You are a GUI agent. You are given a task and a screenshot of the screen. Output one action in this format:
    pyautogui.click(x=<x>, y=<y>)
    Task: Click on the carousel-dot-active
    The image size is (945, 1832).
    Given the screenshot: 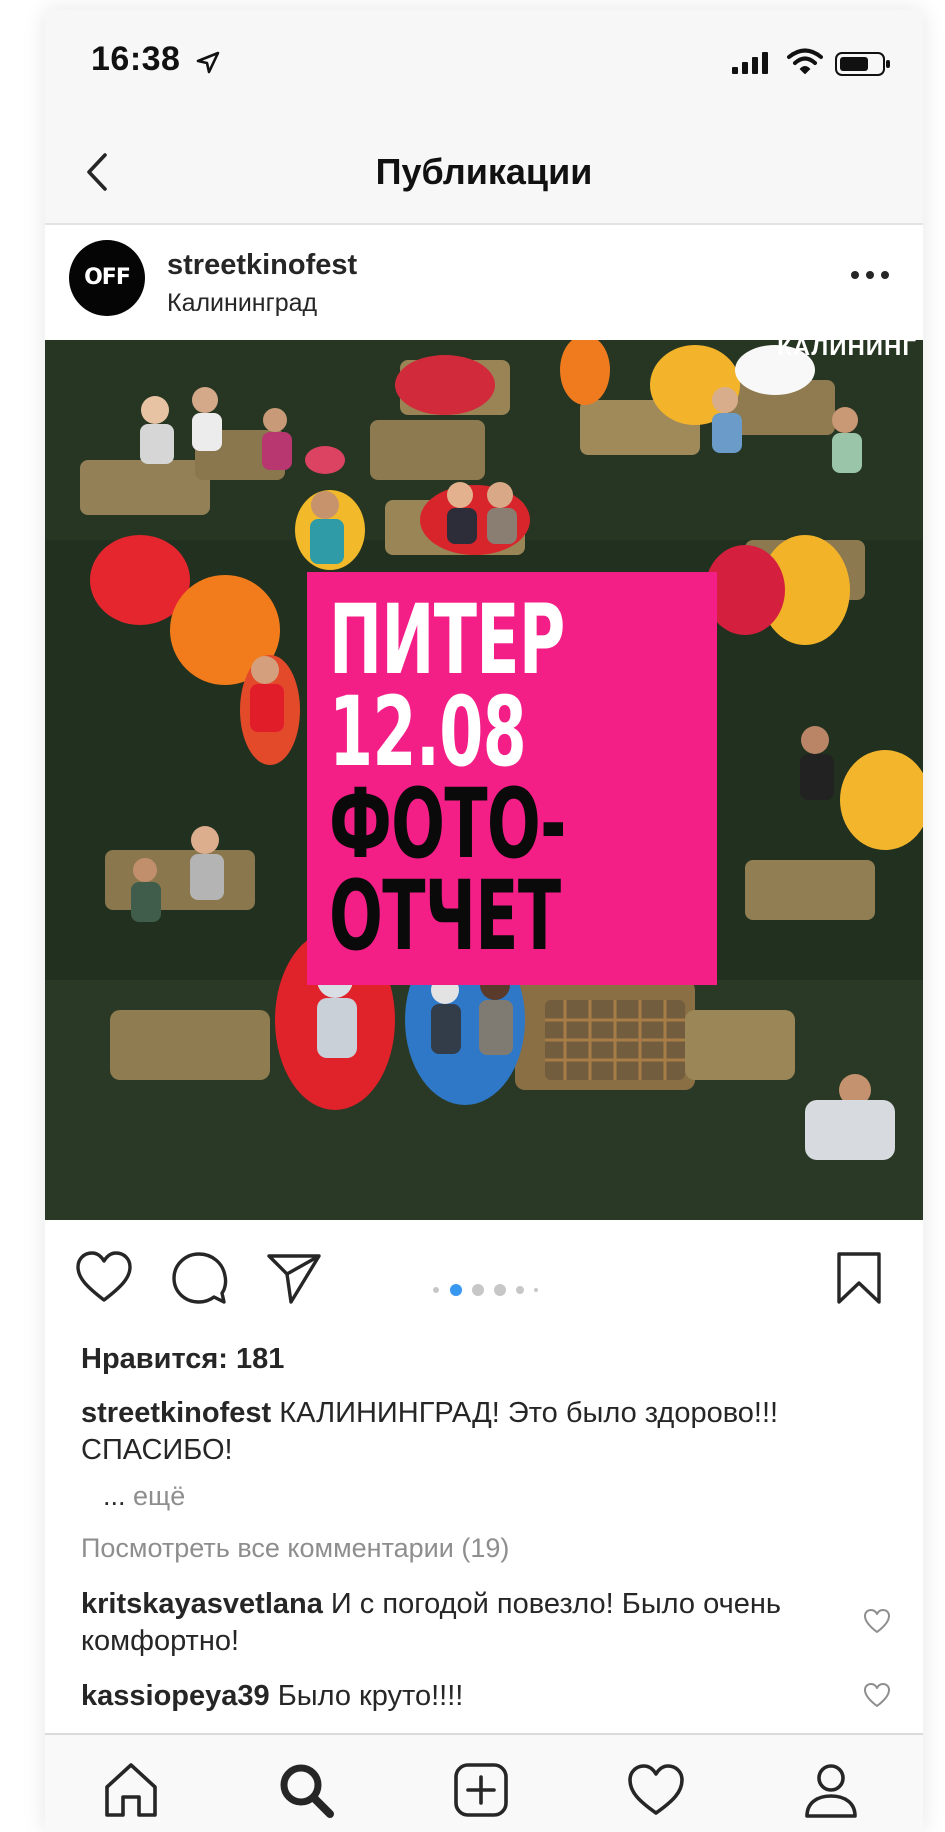 What is the action you would take?
    pyautogui.click(x=456, y=1290)
    